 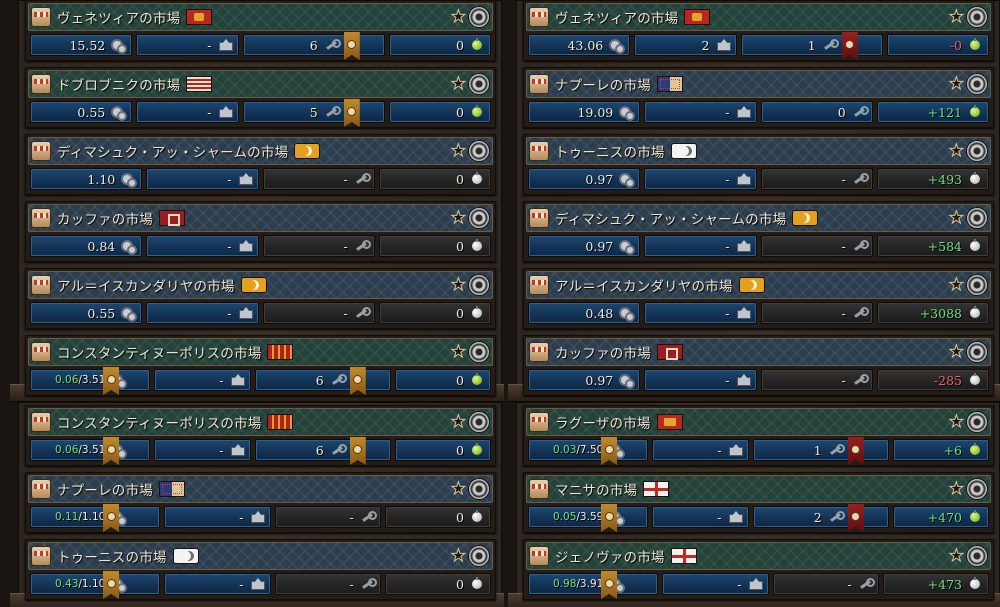 I want to click on market-card-header: マニサの市場 ★, so click(x=758, y=489).